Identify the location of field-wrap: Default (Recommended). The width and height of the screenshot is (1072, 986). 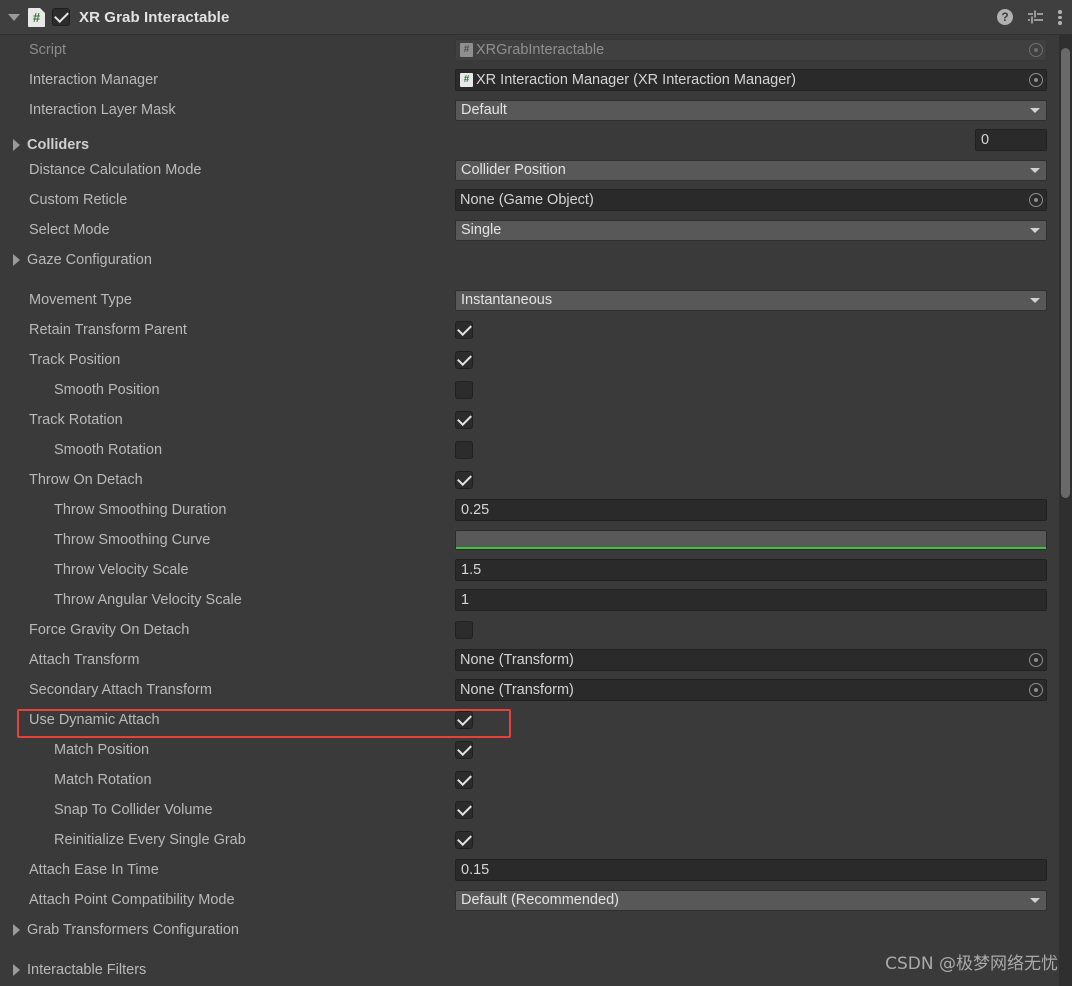
(763, 900).